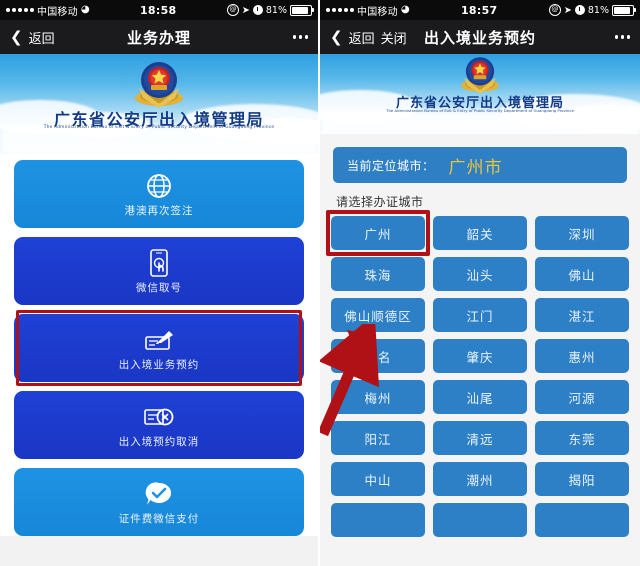 The image size is (640, 566). I want to click on menu-item-hk-macau-reapply: 港澳再次签注, so click(159, 194).